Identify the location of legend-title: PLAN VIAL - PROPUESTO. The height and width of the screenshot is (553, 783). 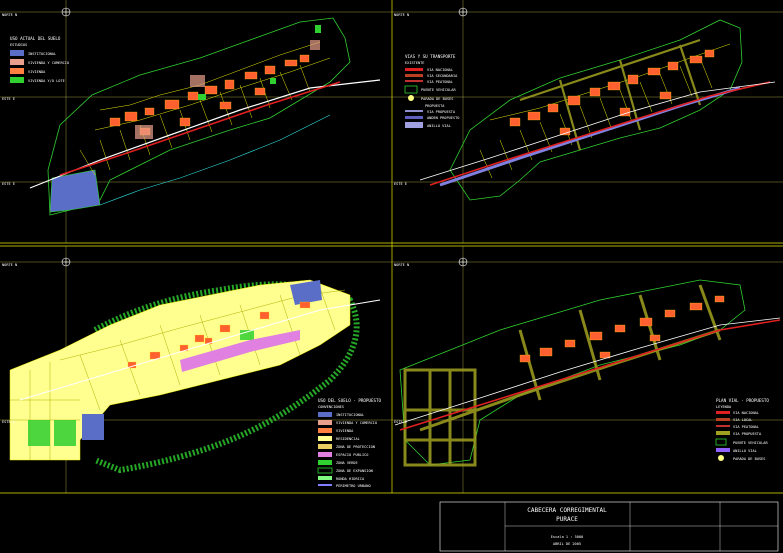
(742, 400).